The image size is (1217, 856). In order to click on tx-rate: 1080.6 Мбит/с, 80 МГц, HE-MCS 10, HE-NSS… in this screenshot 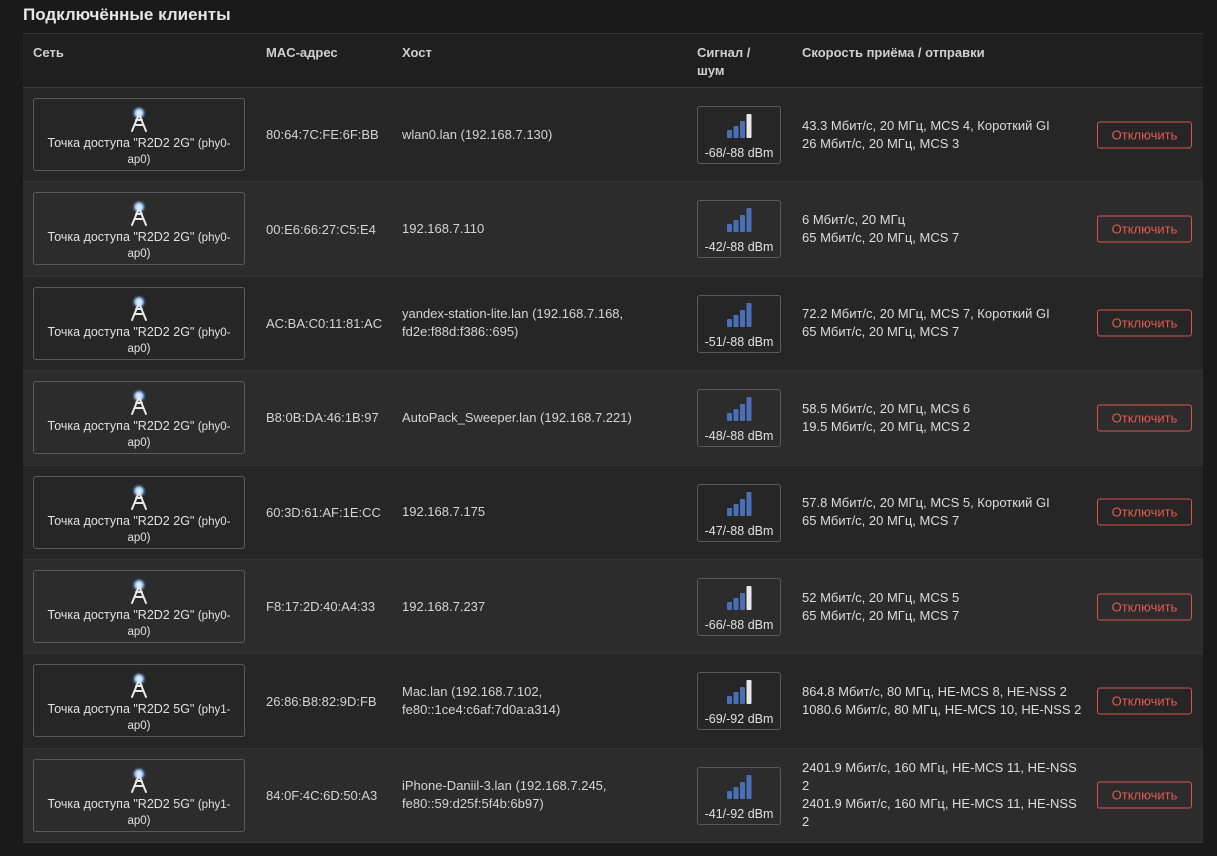, I will do `click(942, 710)`.